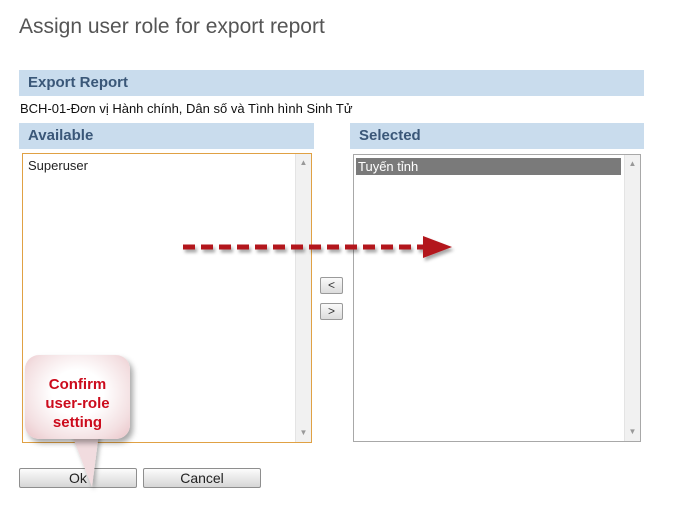 The height and width of the screenshot is (505, 673). I want to click on callout-annotation: Confirm user-role setting, so click(77, 397).